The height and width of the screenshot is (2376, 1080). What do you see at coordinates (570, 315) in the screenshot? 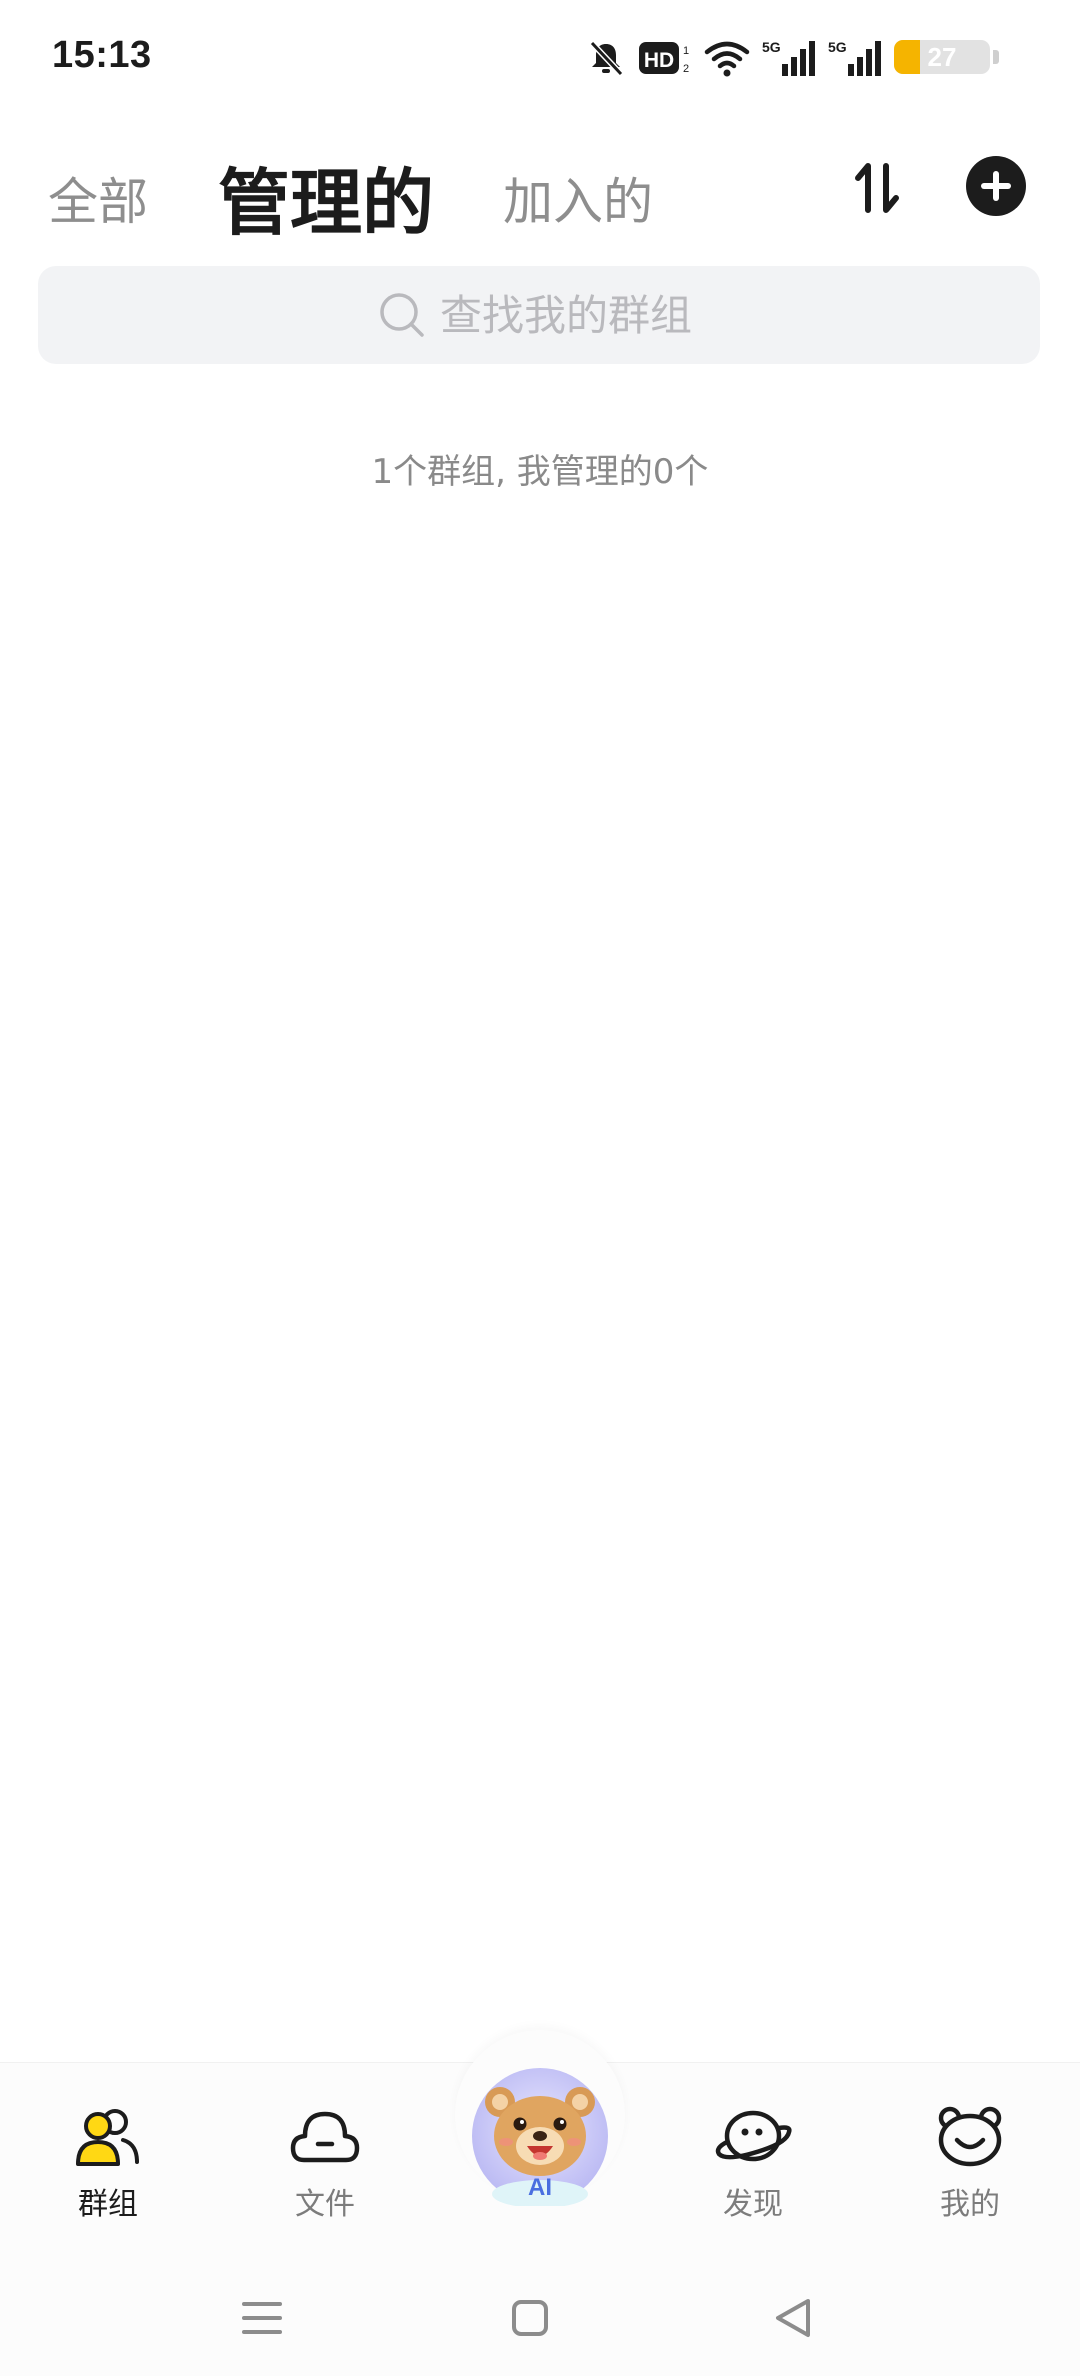
I see `search-input` at bounding box center [570, 315].